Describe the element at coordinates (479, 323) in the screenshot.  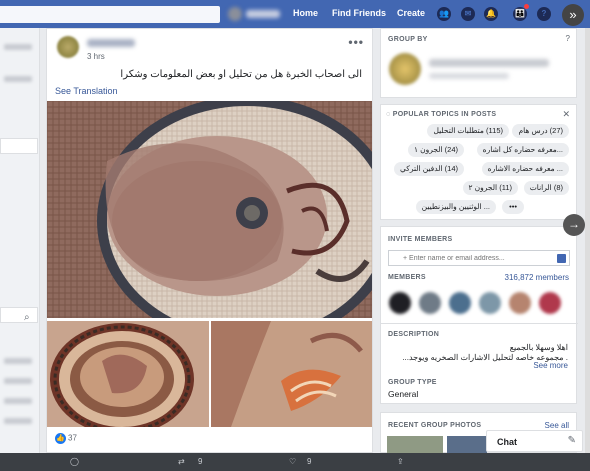
I see `divider` at that location.